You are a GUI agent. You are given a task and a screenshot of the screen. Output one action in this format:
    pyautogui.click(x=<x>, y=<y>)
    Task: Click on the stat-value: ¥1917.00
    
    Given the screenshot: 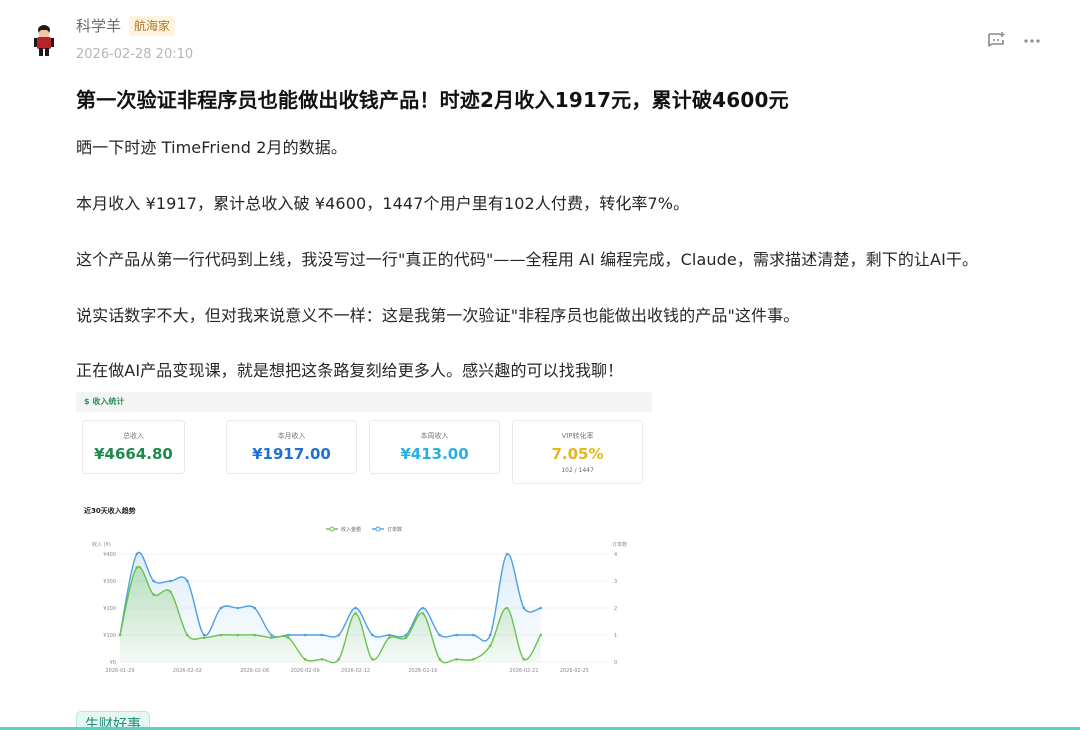 What is the action you would take?
    pyautogui.click(x=291, y=454)
    